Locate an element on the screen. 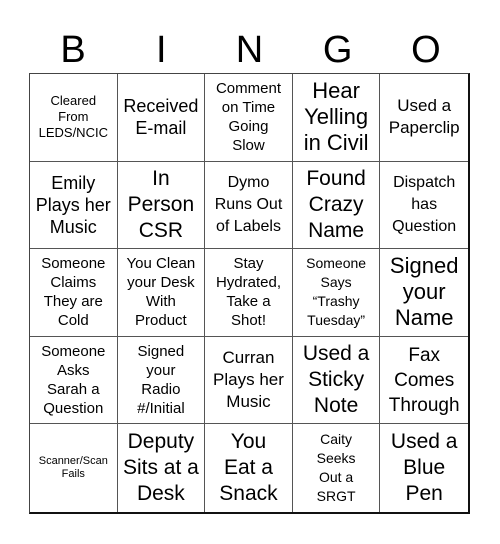 The image size is (500, 544). bingo-cell: Signed your Radio #/Initial is located at coordinates (161, 380).